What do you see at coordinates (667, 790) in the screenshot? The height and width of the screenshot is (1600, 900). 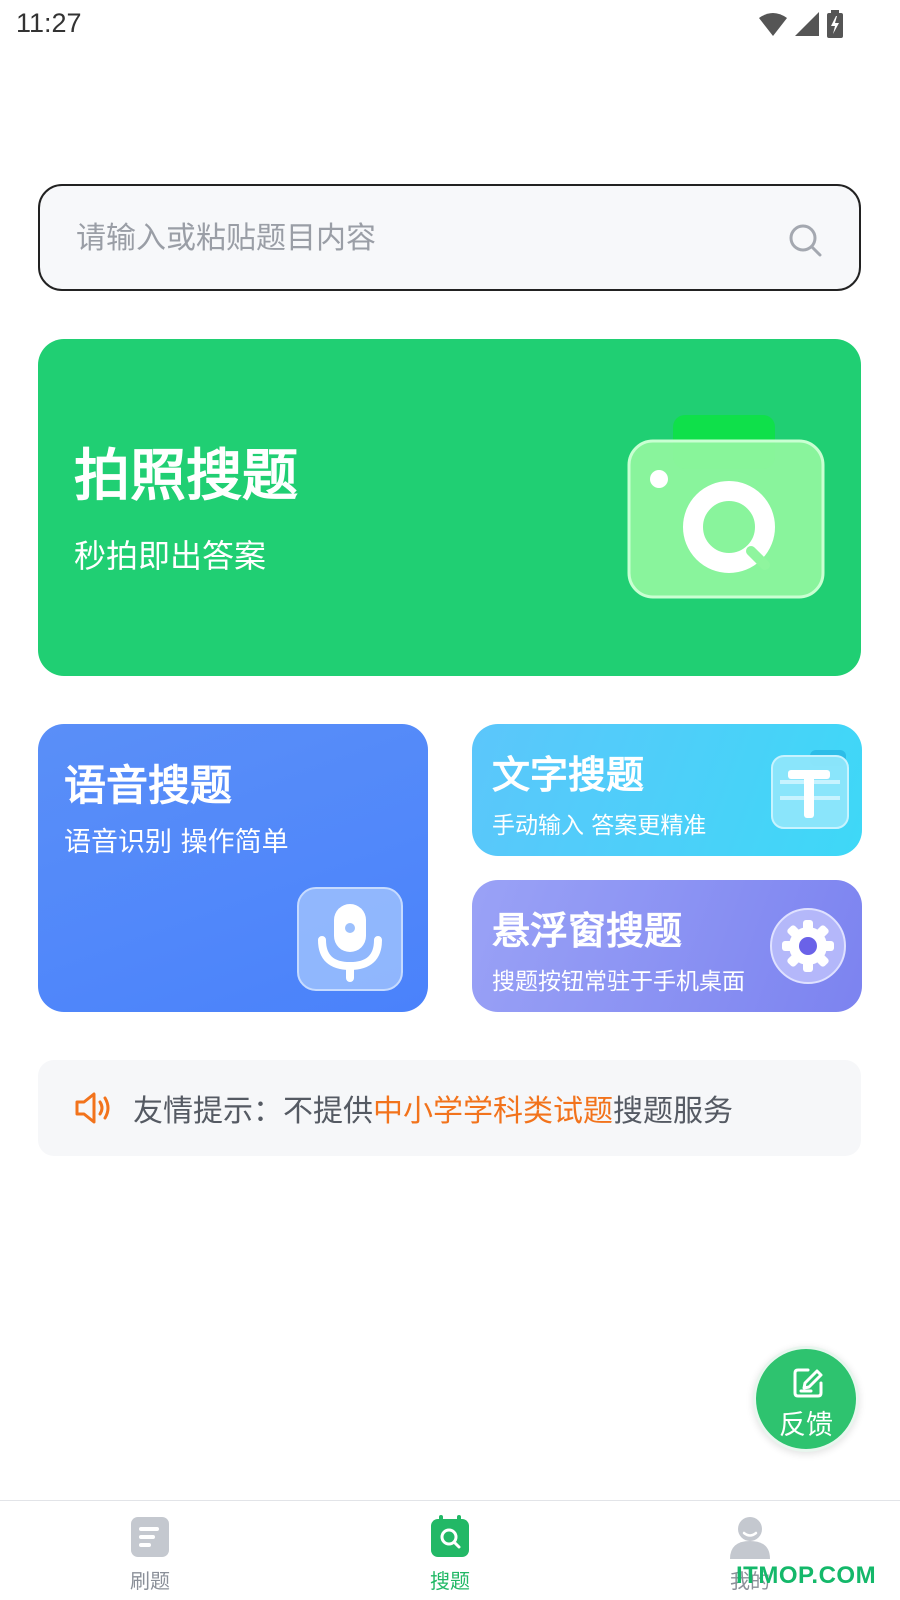 I see `text-search-card: 文字搜题 手动输入 答案更精准` at bounding box center [667, 790].